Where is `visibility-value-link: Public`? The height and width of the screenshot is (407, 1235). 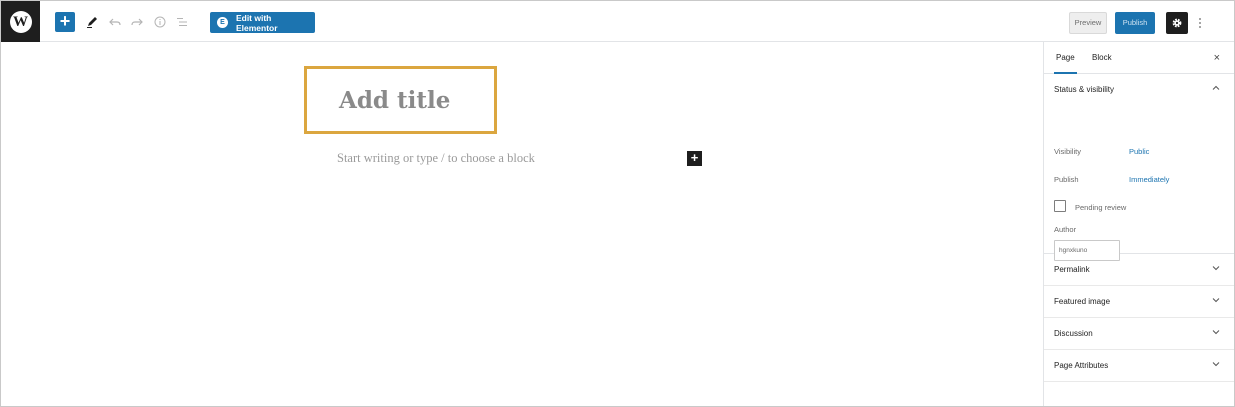 visibility-value-link: Public is located at coordinates (1139, 151).